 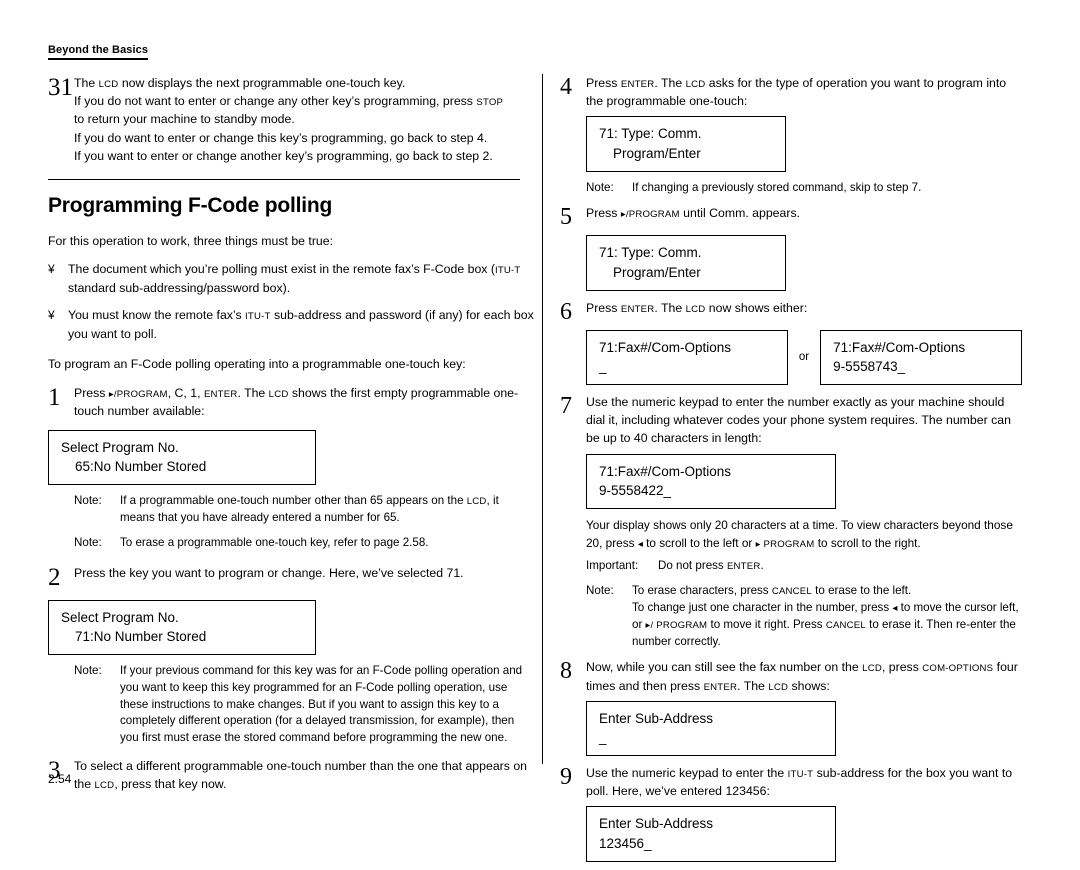 What do you see at coordinates (141, 467) in the screenshot?
I see `lcd-line-2: 65:No Number Stored` at bounding box center [141, 467].